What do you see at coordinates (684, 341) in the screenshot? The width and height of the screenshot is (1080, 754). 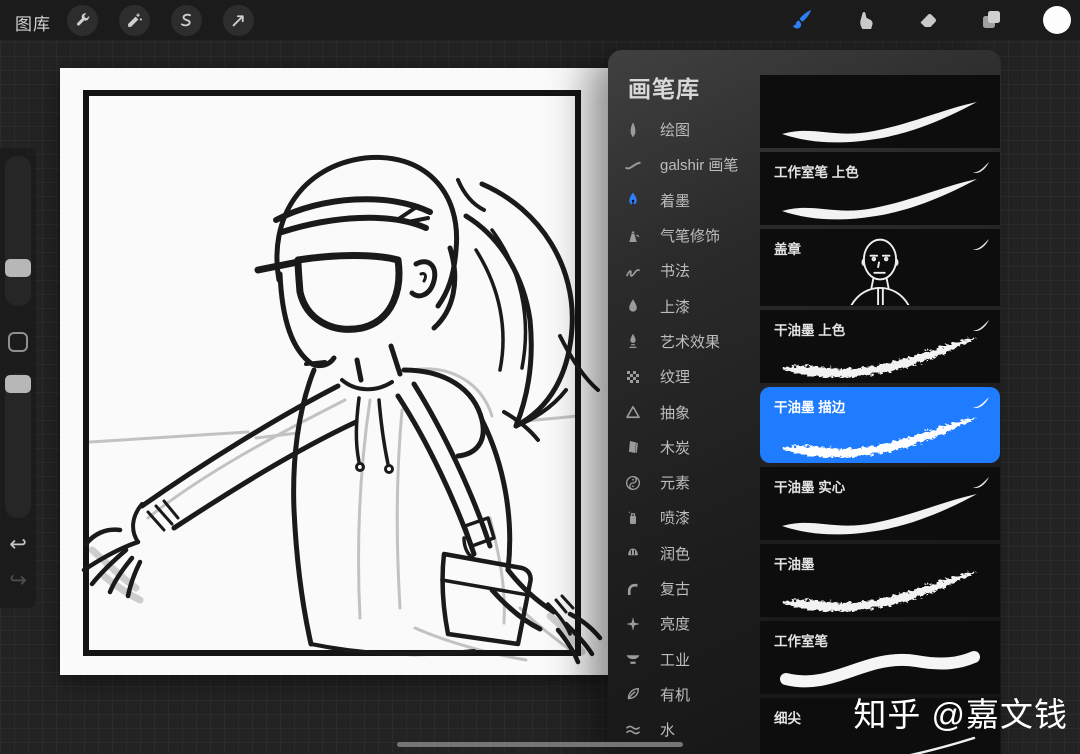 I see `category-artistic: 艺术效果` at bounding box center [684, 341].